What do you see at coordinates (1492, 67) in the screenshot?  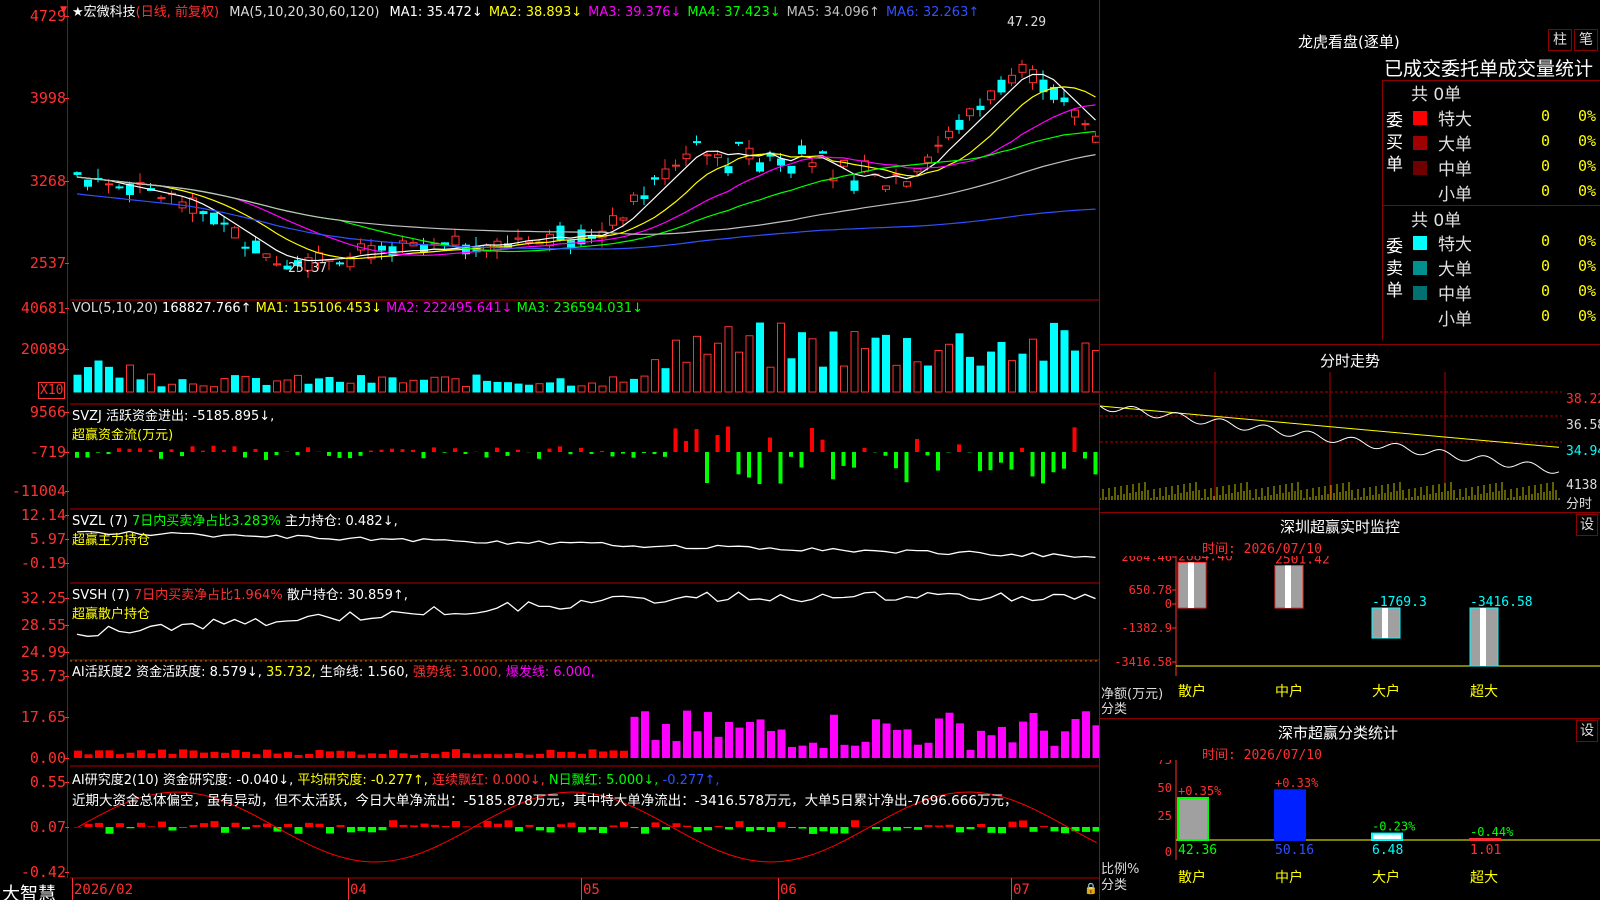 I see `stats-tabs: 已成交委托单成交量统计` at bounding box center [1492, 67].